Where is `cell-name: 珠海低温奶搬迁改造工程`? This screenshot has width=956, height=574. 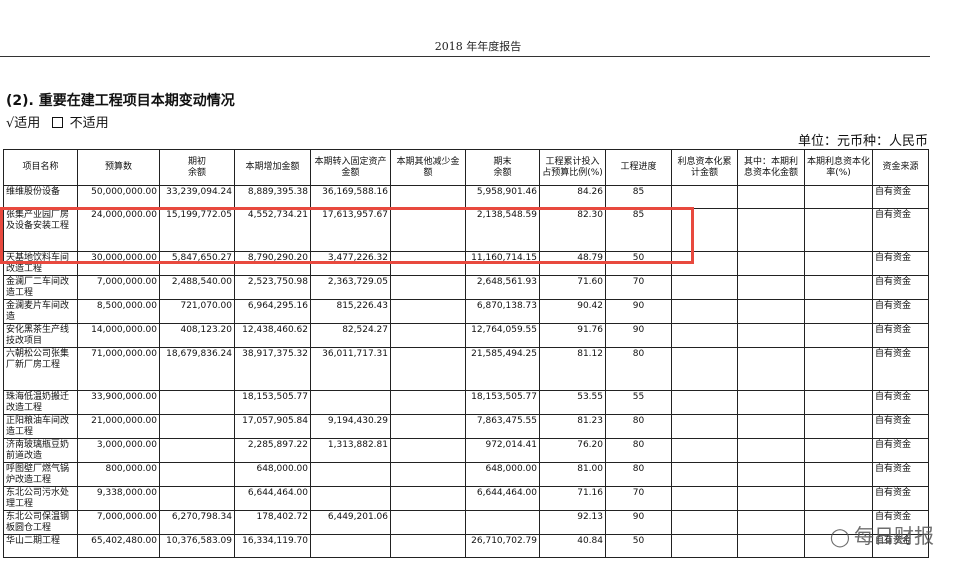
cell-name: 珠海低温奶搬迁改造工程 is located at coordinates (40, 402).